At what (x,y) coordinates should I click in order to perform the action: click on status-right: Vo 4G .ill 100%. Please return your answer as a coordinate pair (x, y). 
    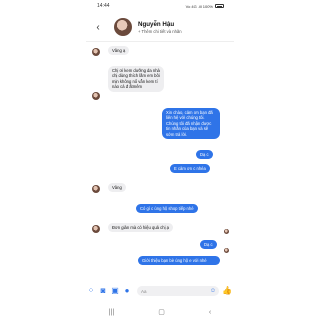
    Looking at the image, I should click on (205, 6).